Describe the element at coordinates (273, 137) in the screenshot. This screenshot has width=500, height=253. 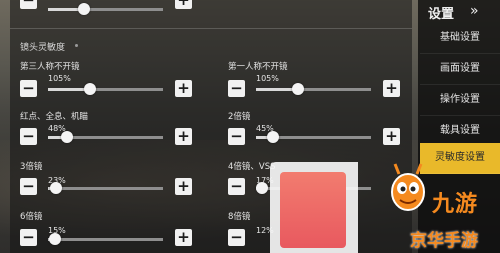
I see `2x-scope-slider-knob` at that location.